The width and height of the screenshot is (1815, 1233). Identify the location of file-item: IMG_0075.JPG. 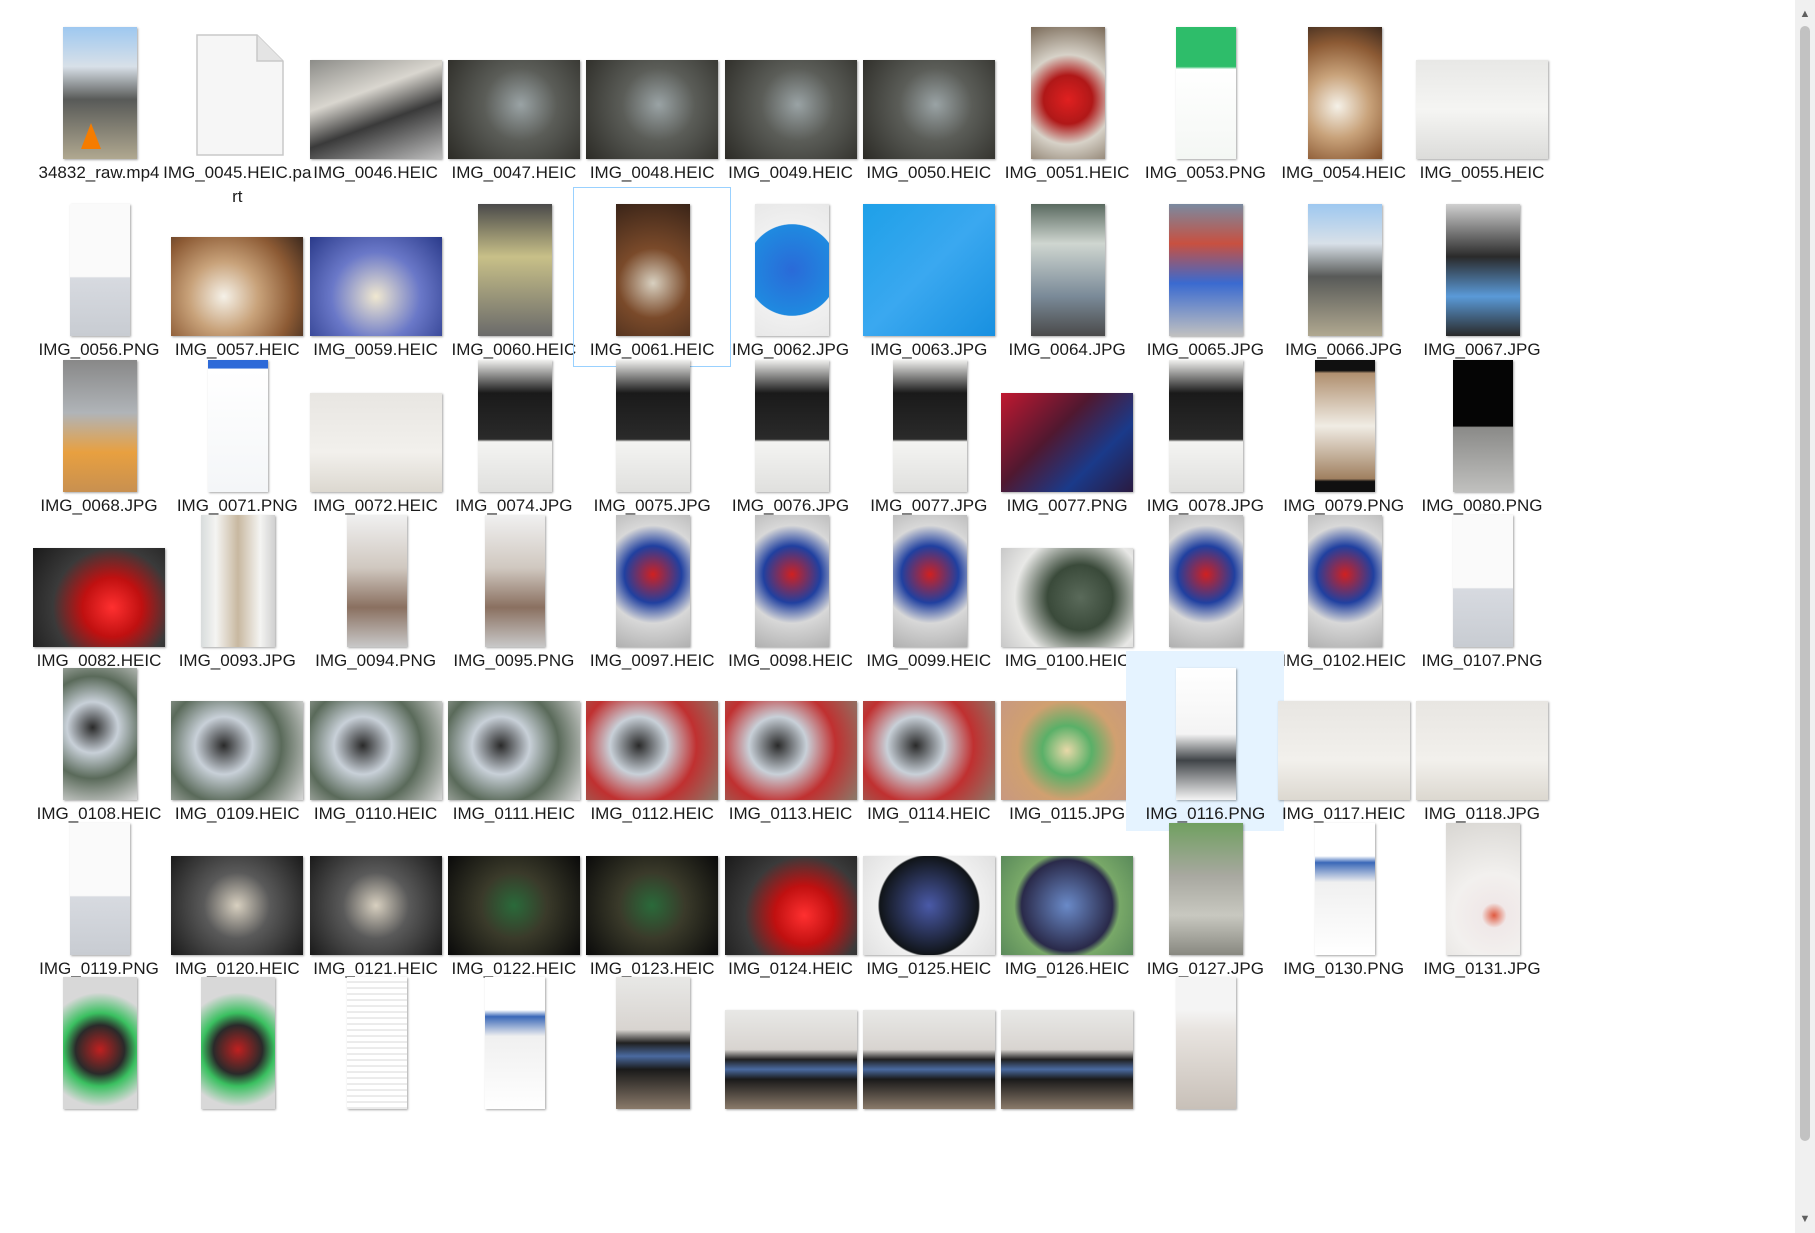
(652, 433).